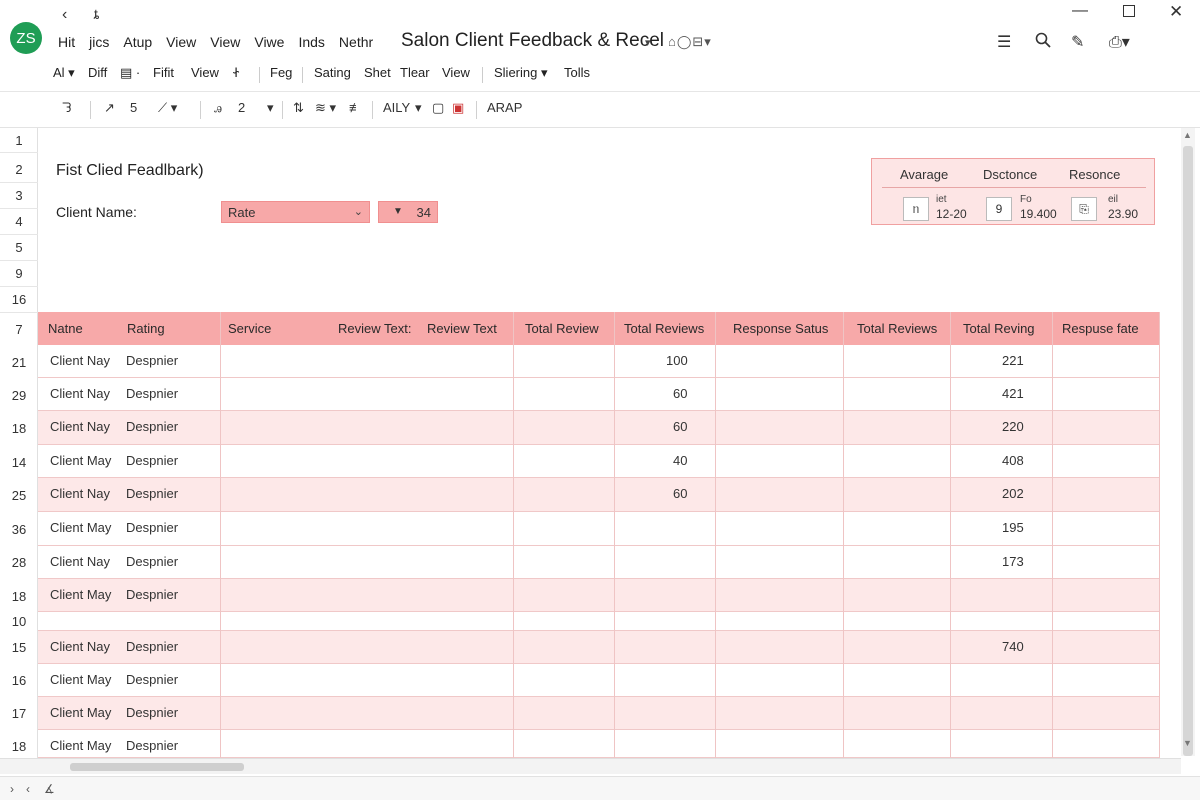 This screenshot has width=1200, height=800. I want to click on col-header-review-text-1: Review Text:, so click(374, 328).